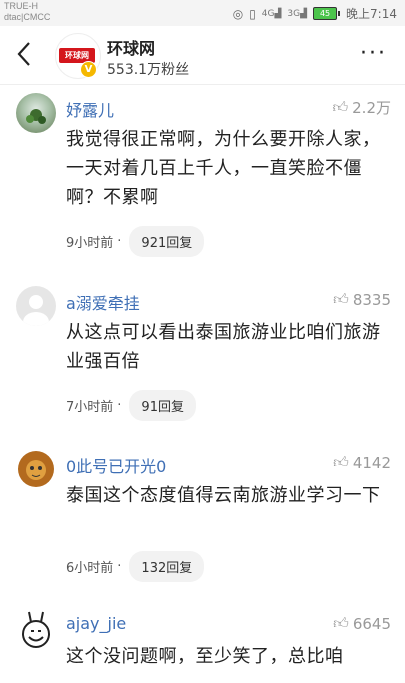 This screenshot has height=683, width=405. Describe the element at coordinates (297, 13) in the screenshot. I see `signal-icon-2: 3G▟` at that location.